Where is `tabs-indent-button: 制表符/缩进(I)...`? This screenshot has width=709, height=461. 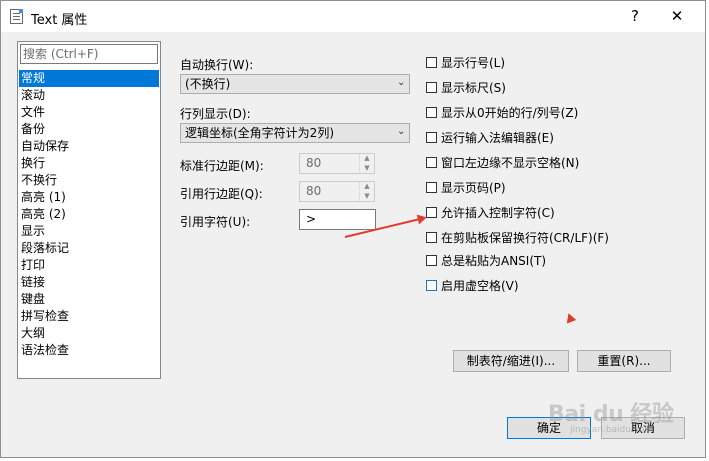 tabs-indent-button: 制表符/缩进(I)... is located at coordinates (511, 361).